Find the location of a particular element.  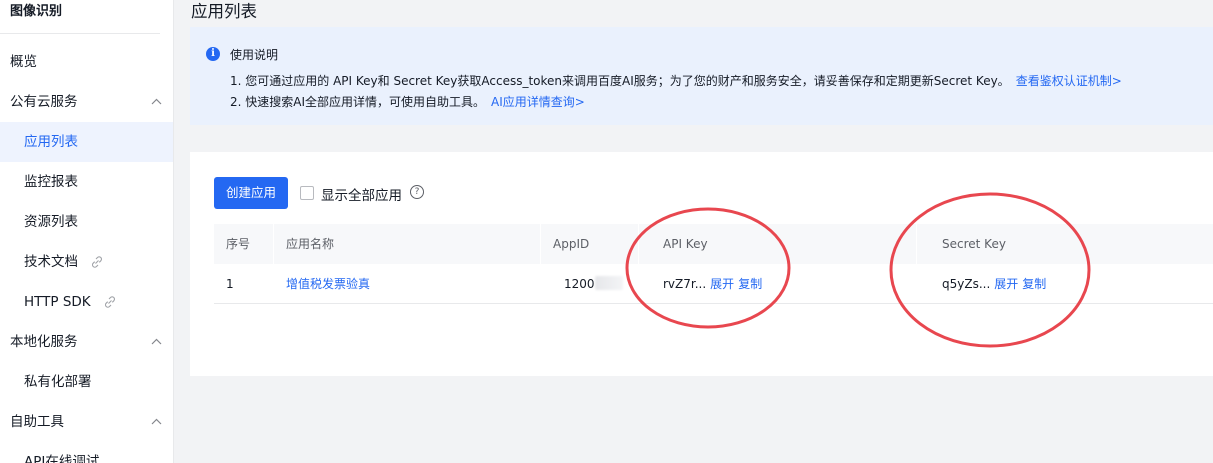

help-icon: ? is located at coordinates (417, 192).